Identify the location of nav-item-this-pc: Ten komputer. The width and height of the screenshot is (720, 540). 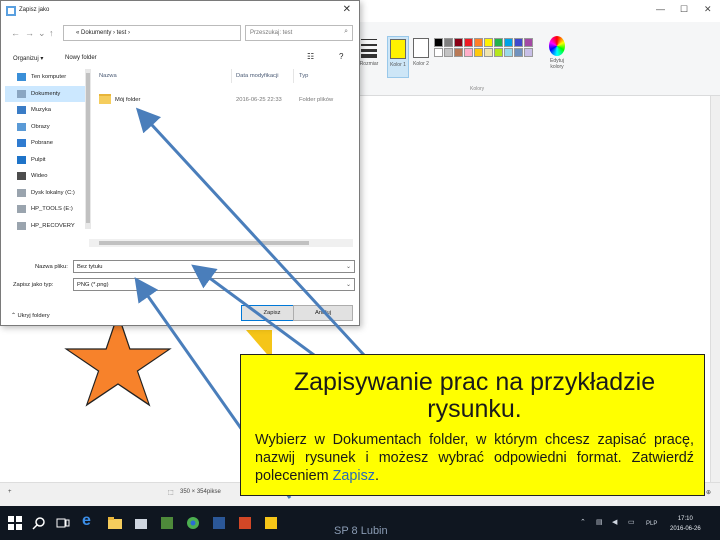
(45, 77).